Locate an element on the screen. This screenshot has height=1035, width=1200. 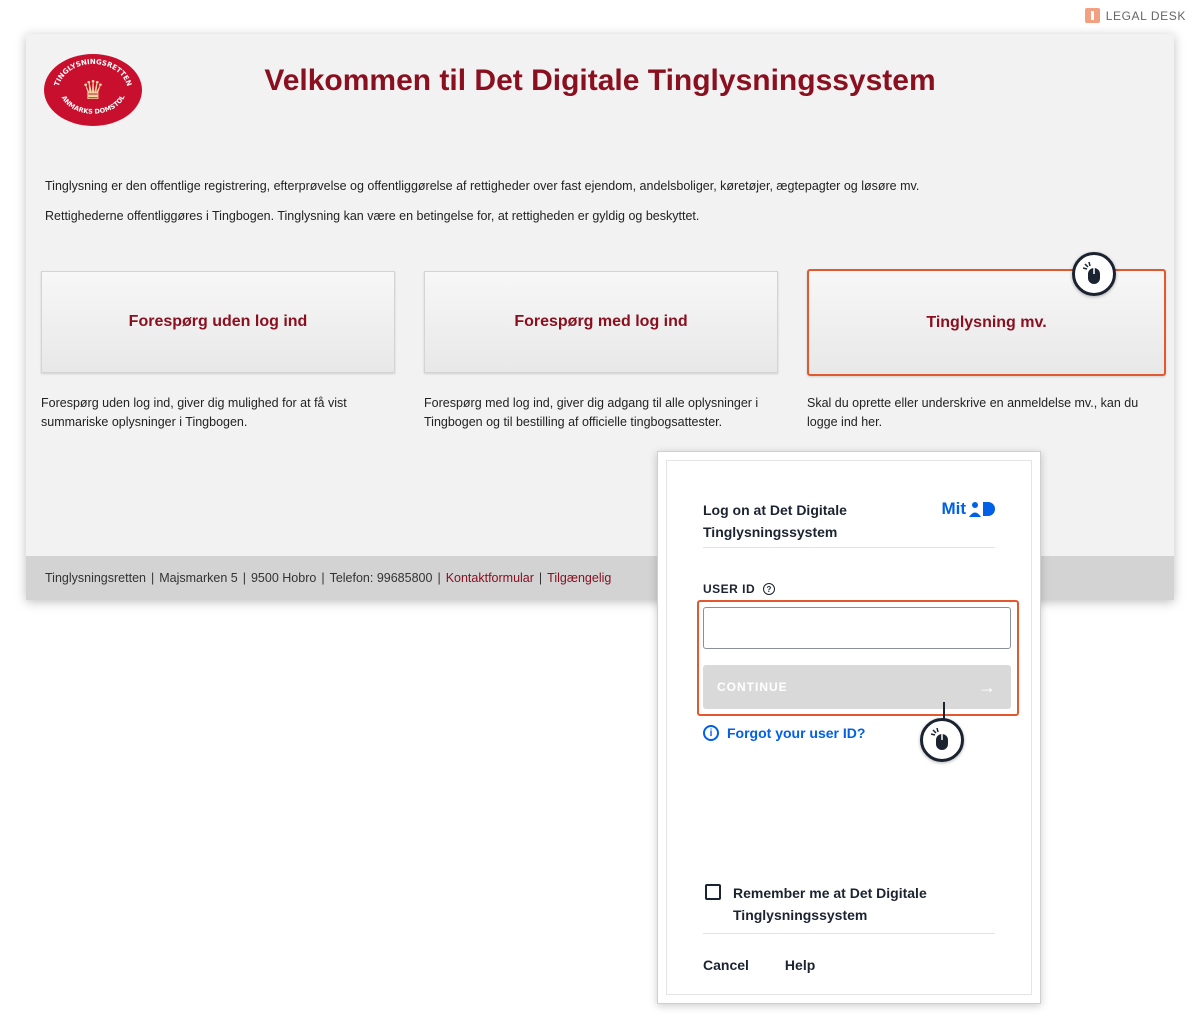
cancel-button: Cancel is located at coordinates (726, 965).